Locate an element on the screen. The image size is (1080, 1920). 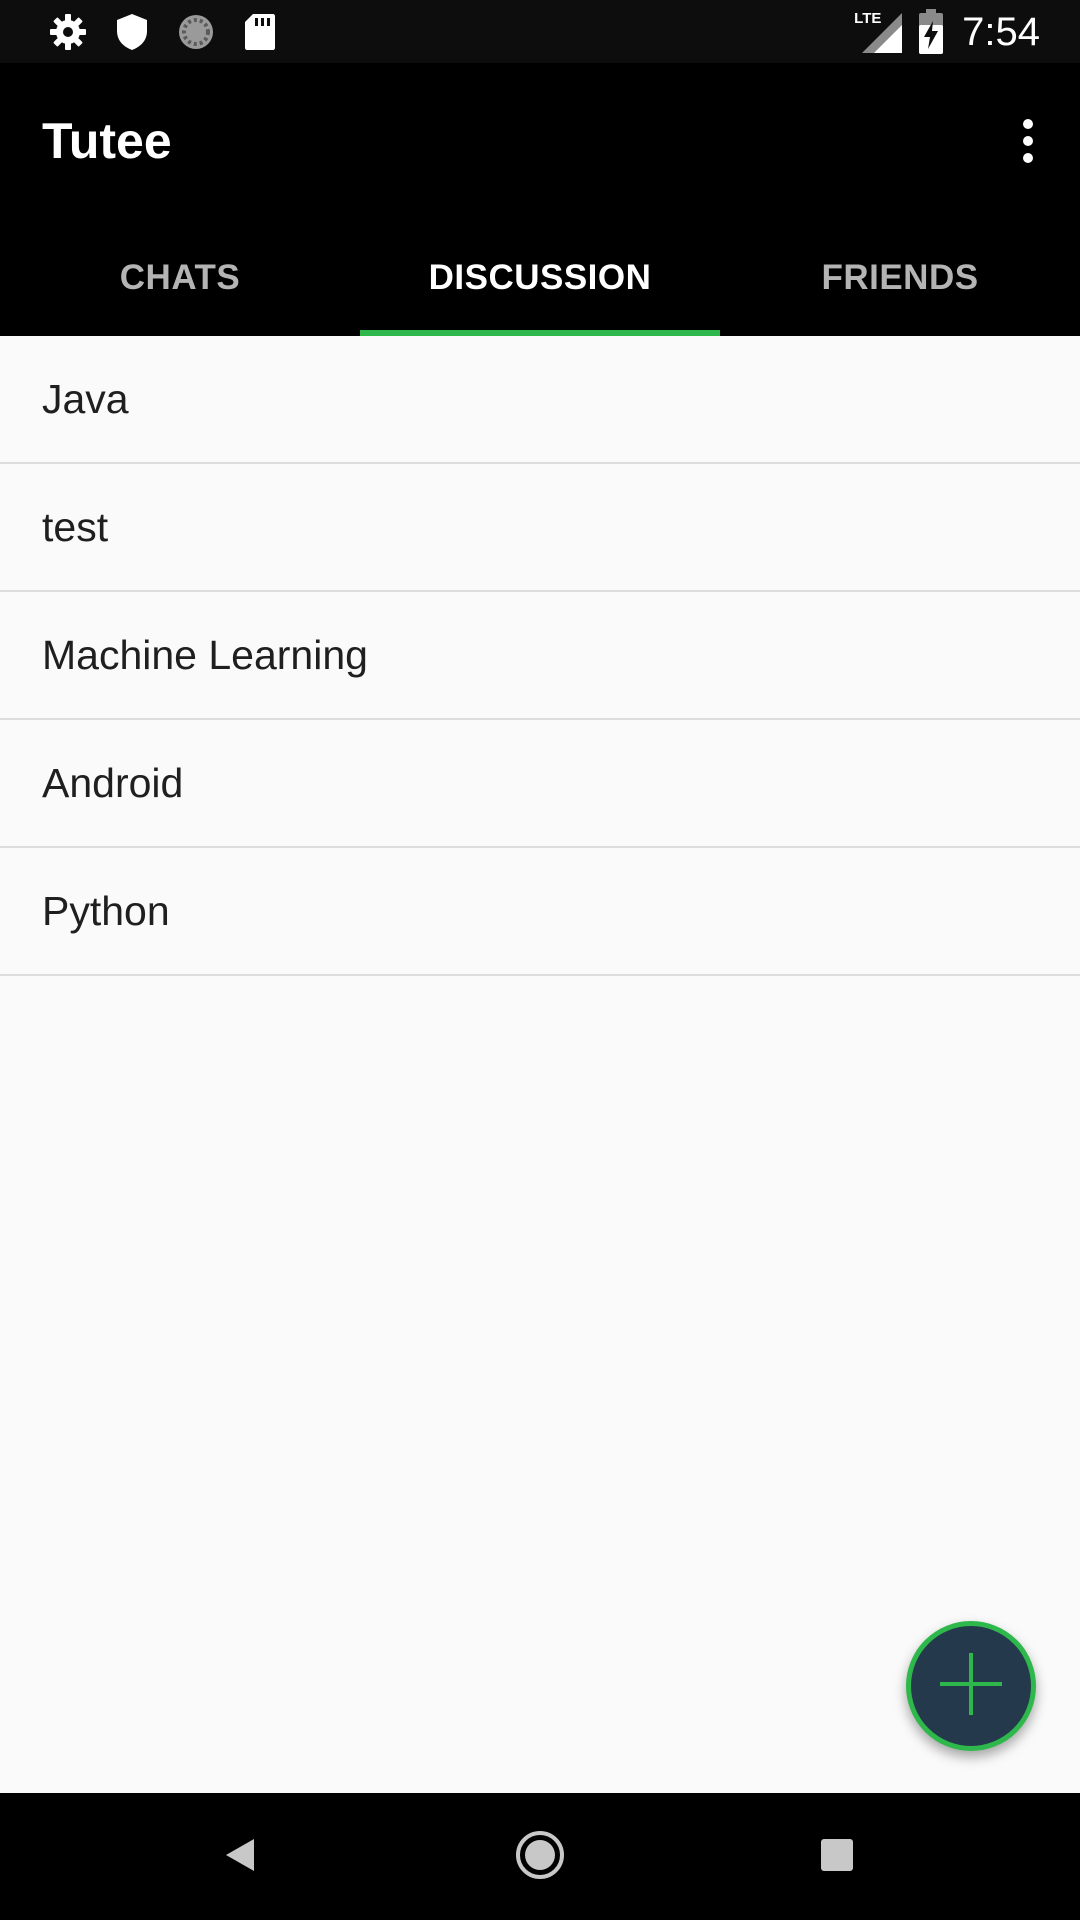
battery-charging-icon is located at coordinates (931, 32).